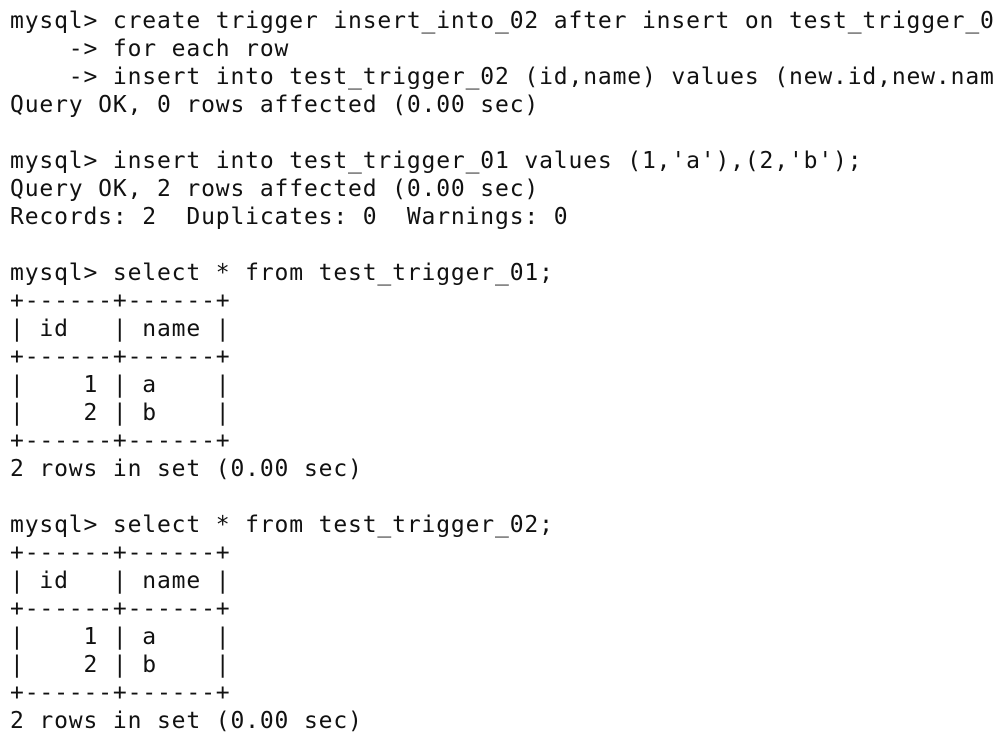 Image resolution: width=994 pixels, height=744 pixels. I want to click on query-status-line: Query OK, 2 rows affected (0.00 sec), so click(275, 189).